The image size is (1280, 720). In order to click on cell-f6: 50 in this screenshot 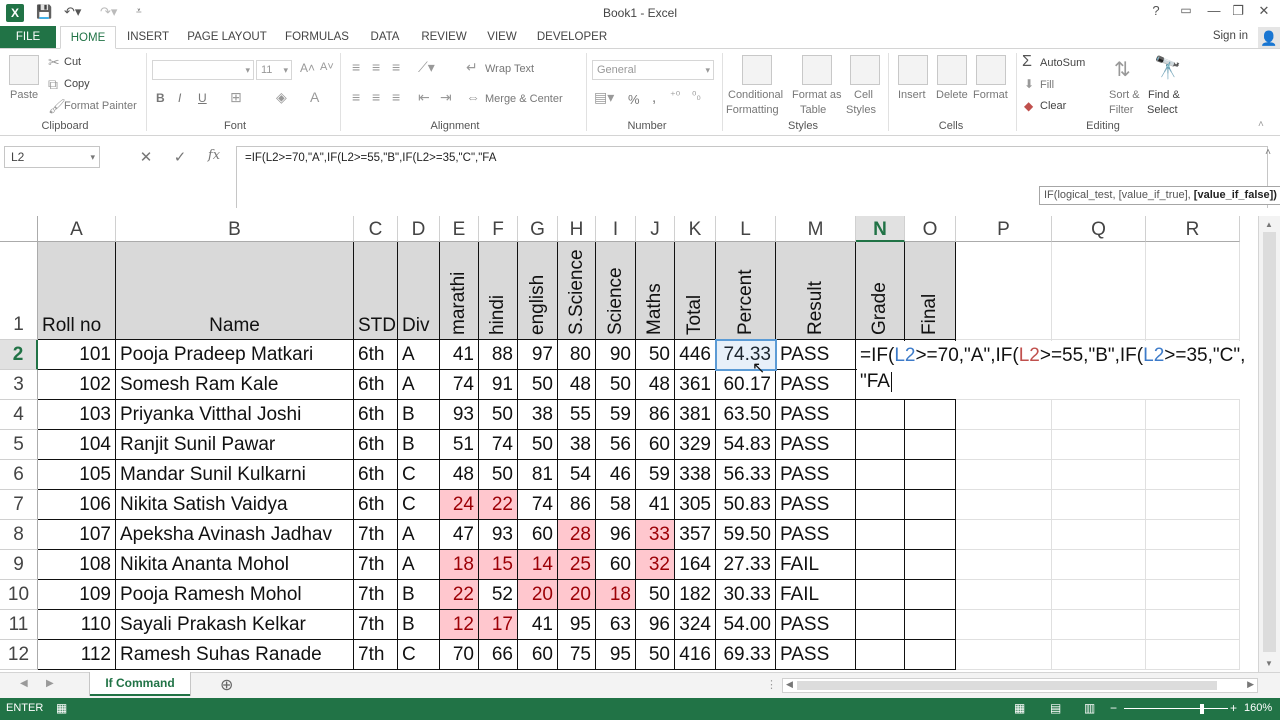, I will do `click(498, 475)`.